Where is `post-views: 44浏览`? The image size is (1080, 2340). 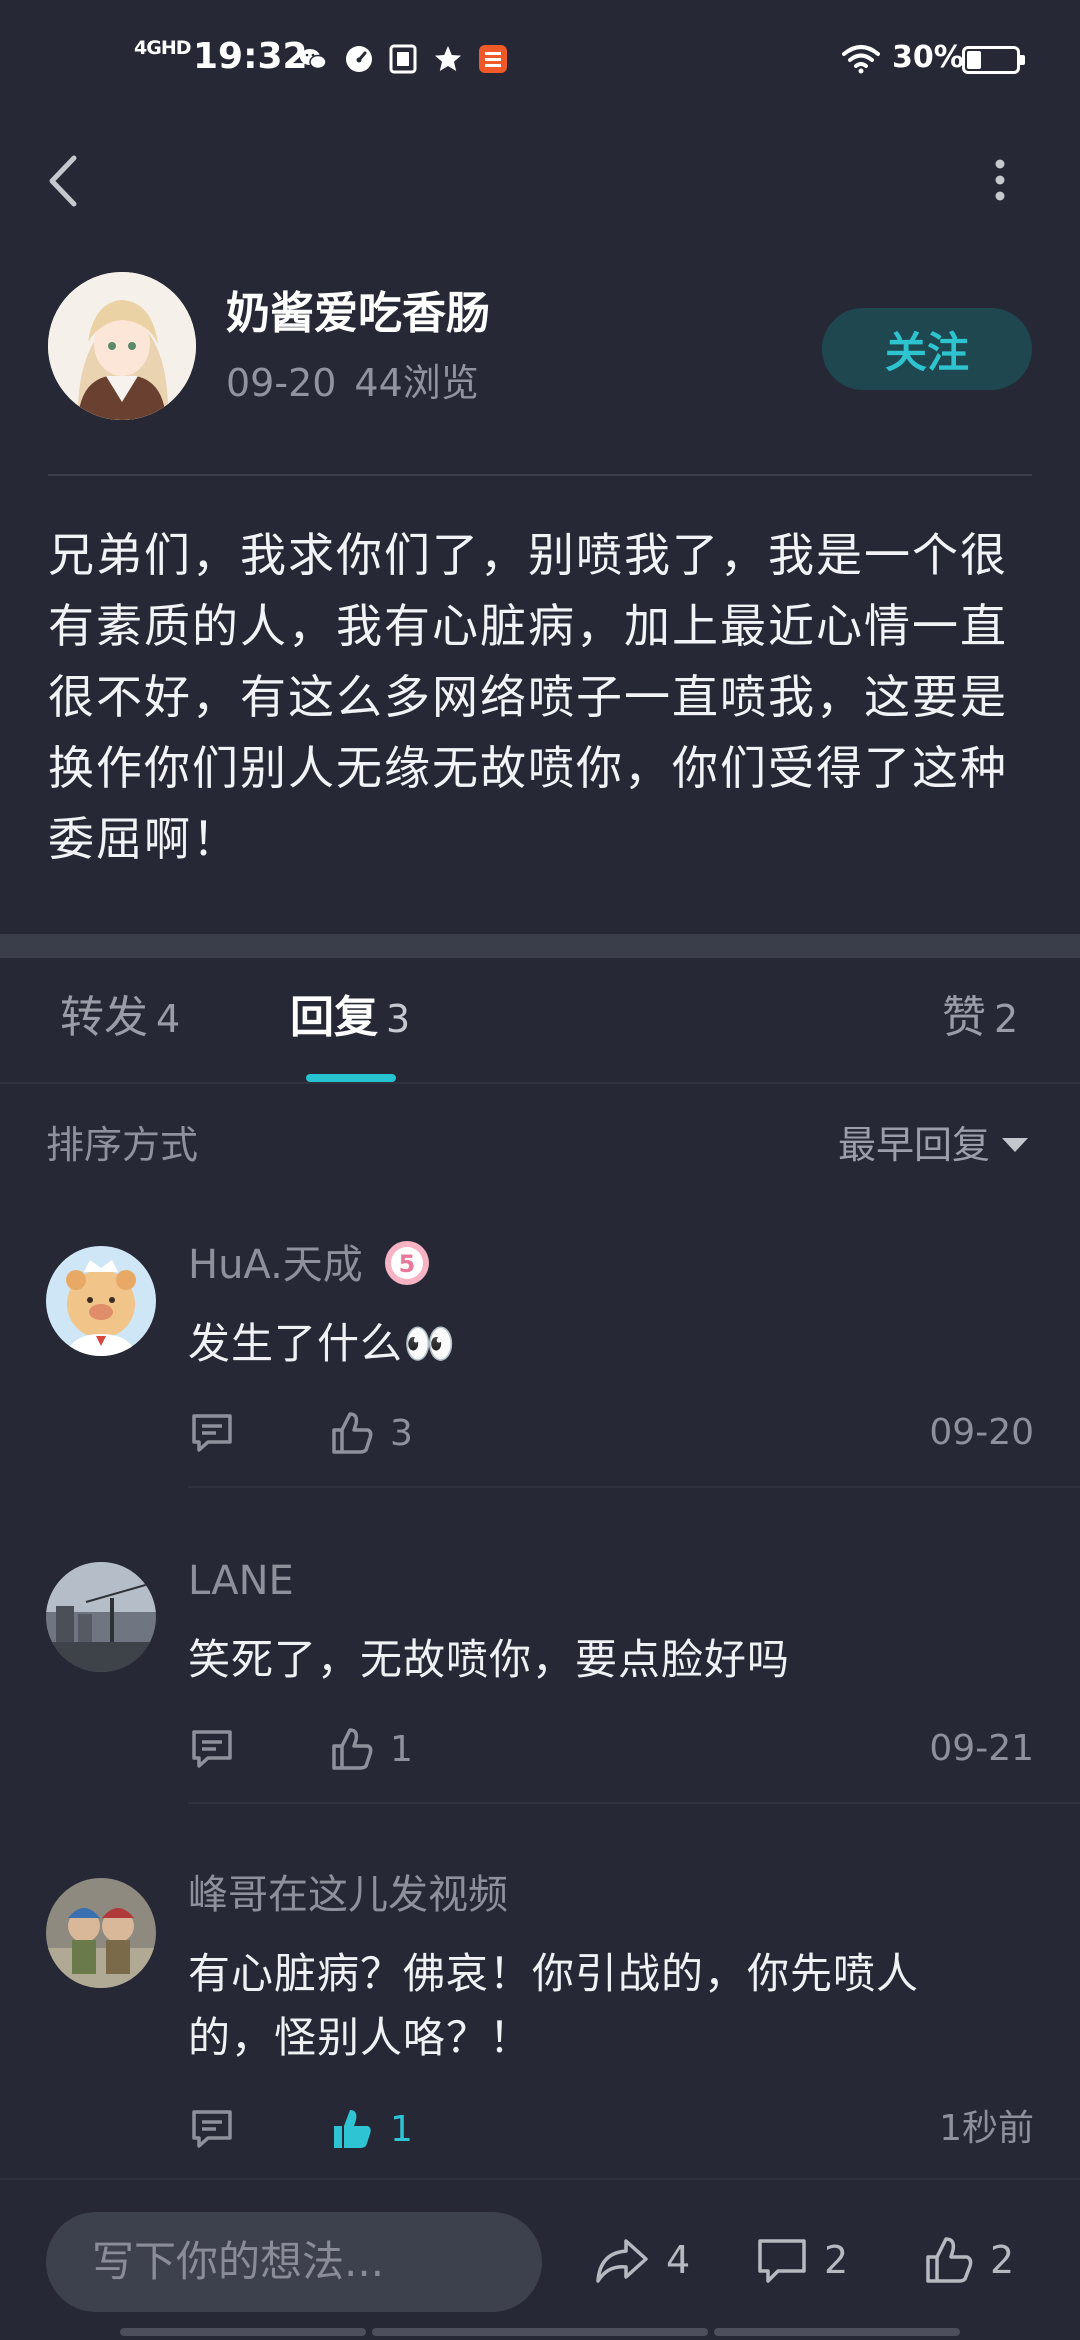 post-views: 44浏览 is located at coordinates (416, 383).